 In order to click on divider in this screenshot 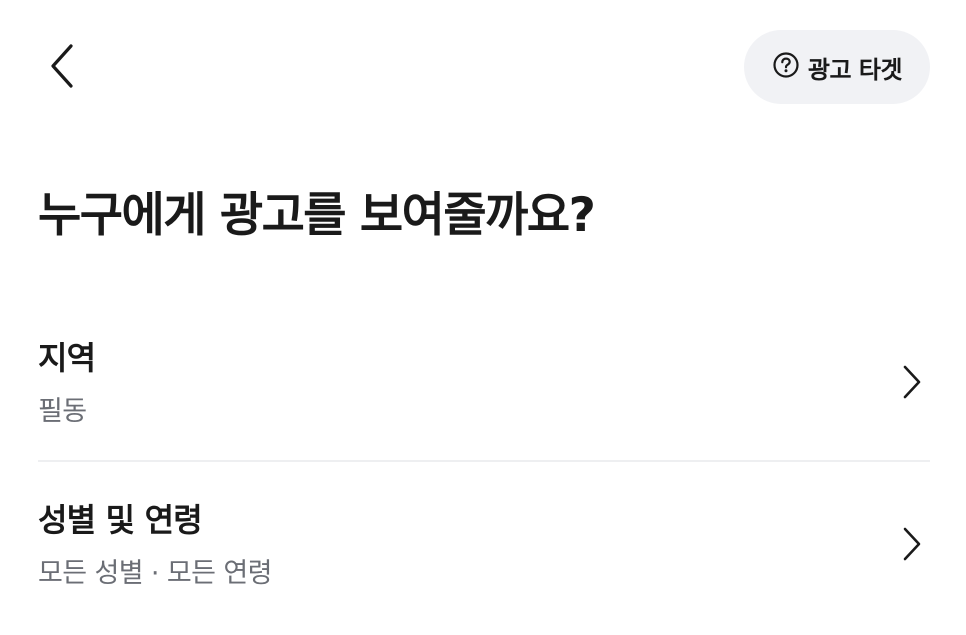, I will do `click(484, 461)`.